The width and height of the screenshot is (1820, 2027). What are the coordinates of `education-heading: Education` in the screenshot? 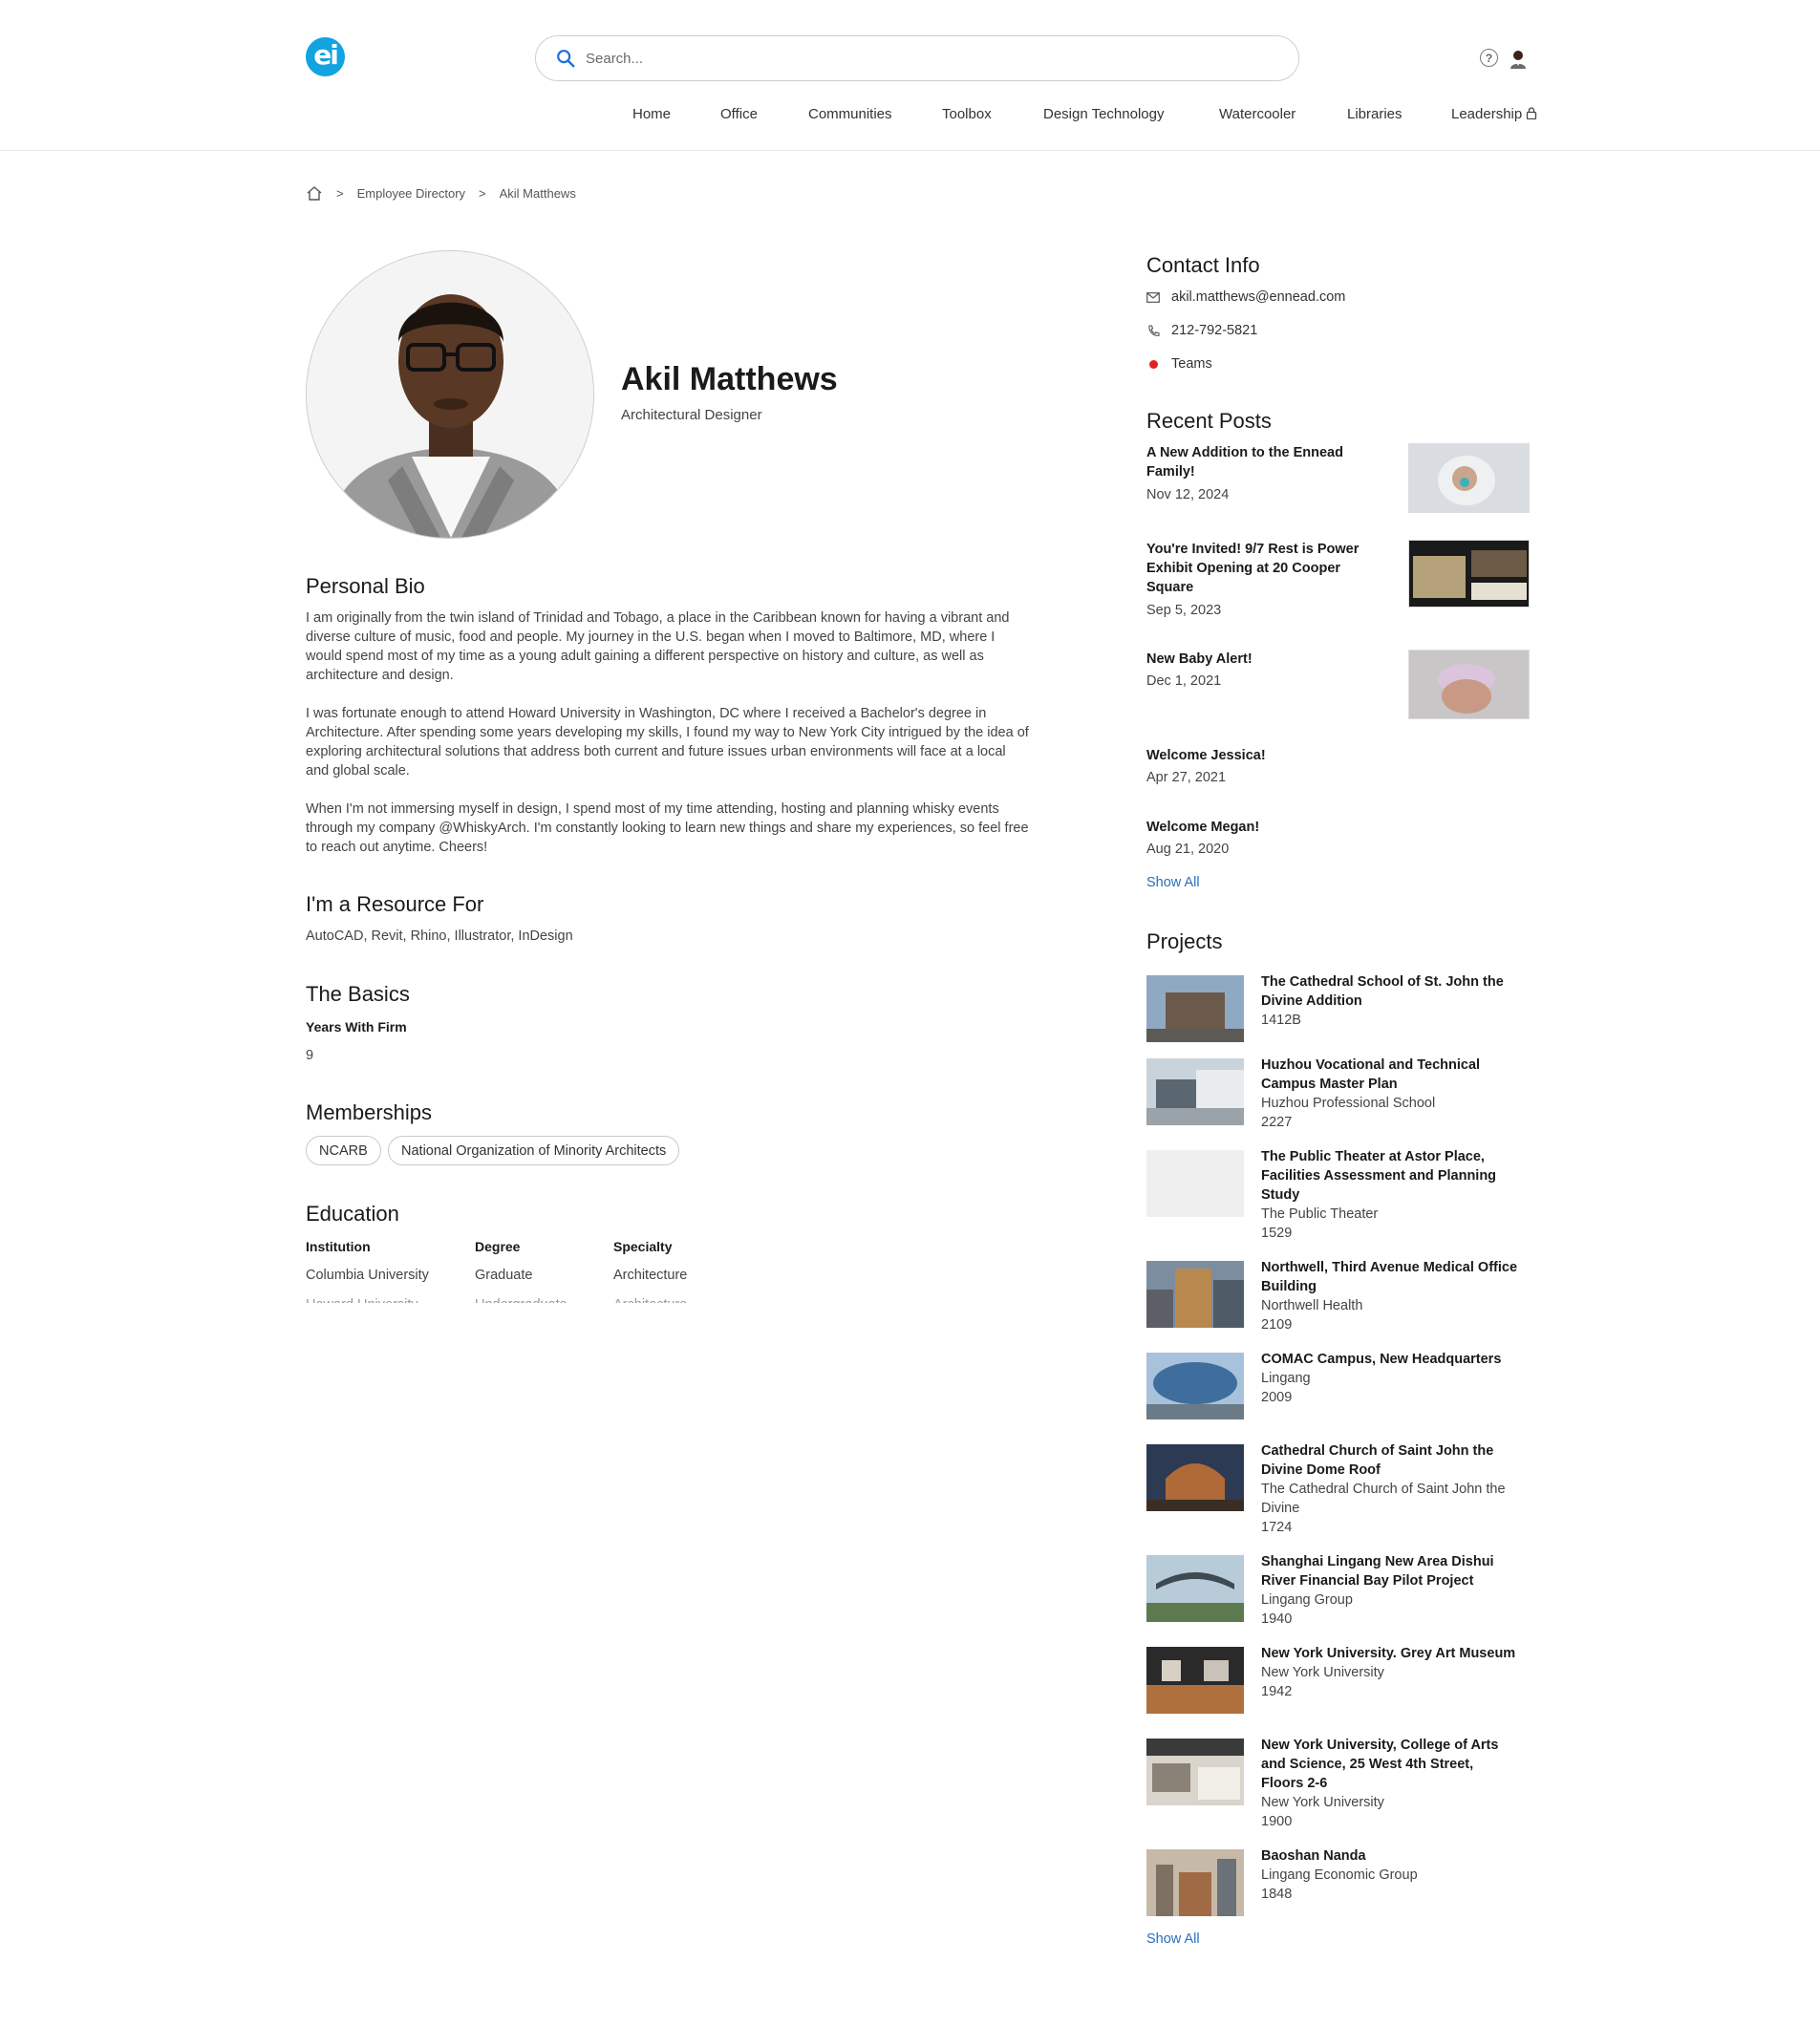 It's located at (353, 1214).